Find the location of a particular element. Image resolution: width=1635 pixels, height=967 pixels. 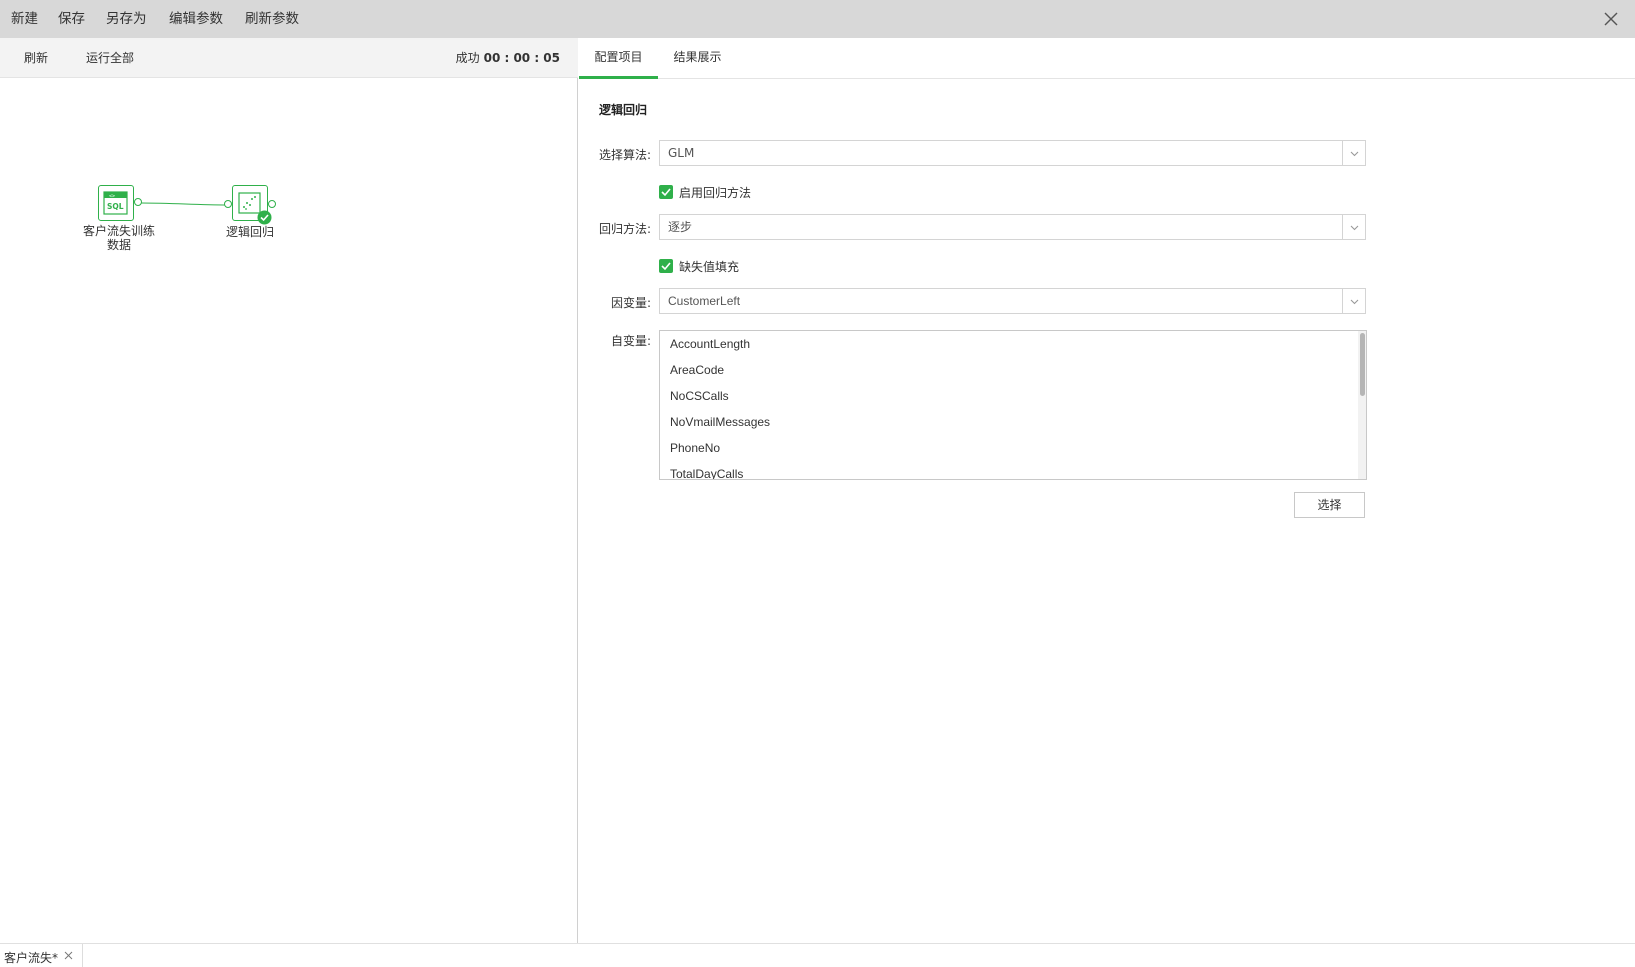

list-item: NoCSCalls is located at coordinates (699, 396).